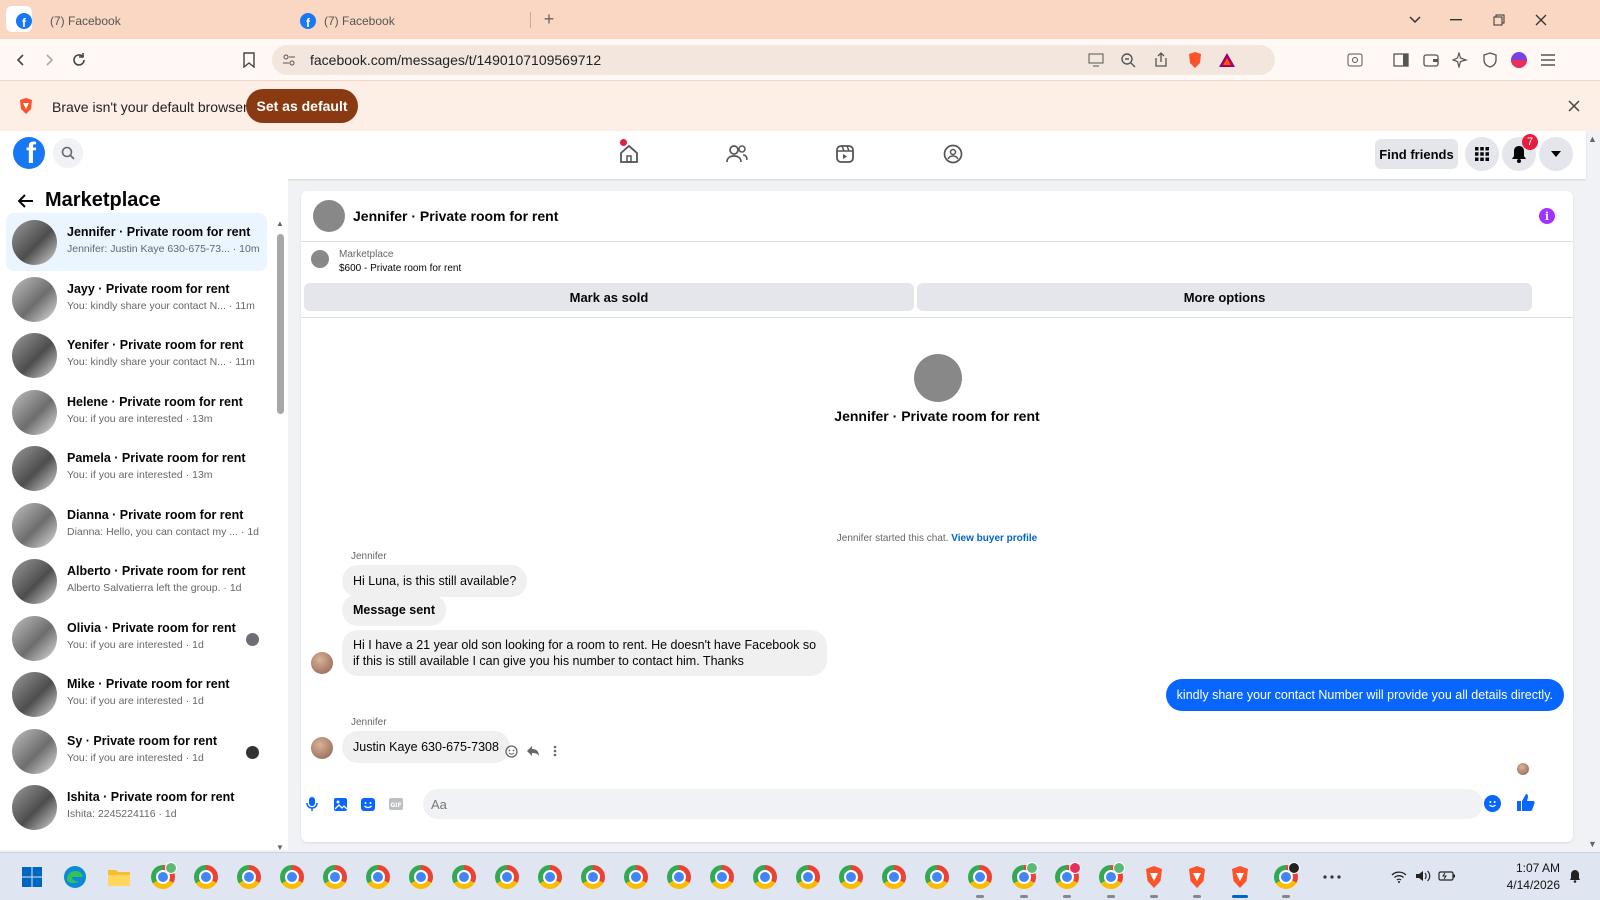 The height and width of the screenshot is (900, 1600). What do you see at coordinates (1195, 60) in the screenshot?
I see `brave-shields-icon` at bounding box center [1195, 60].